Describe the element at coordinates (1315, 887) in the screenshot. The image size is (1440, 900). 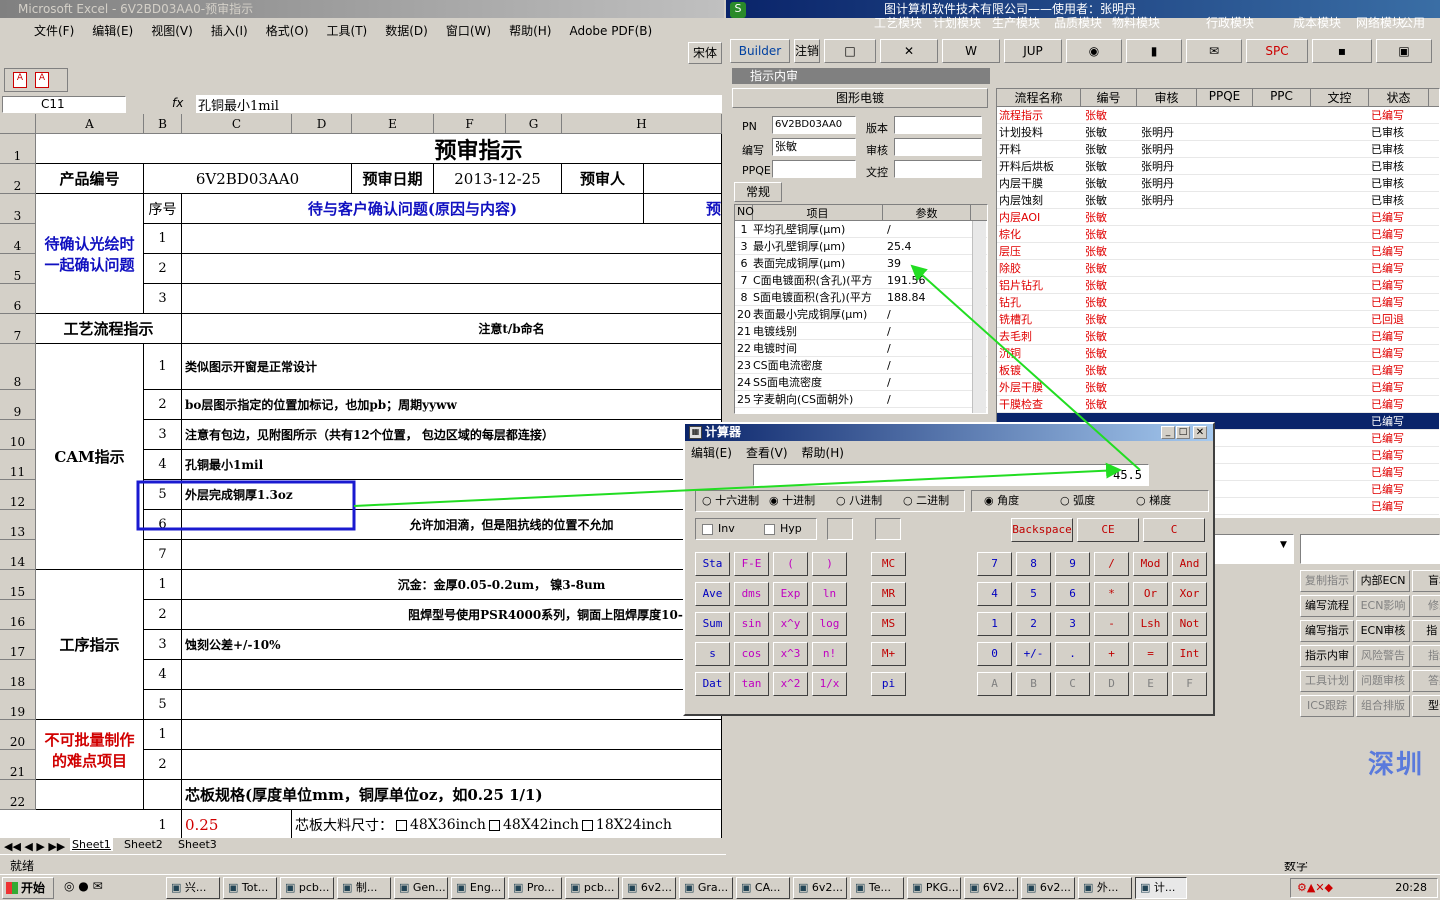
I see `tray-icons: ⚙▲✕◆` at that location.